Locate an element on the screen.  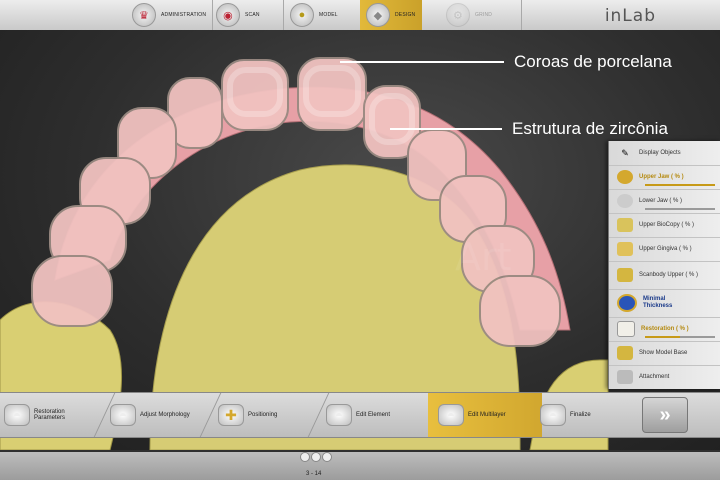
panel-item-upper-jaw: Upper Jaw ( % ) is located at coordinates (664, 177).